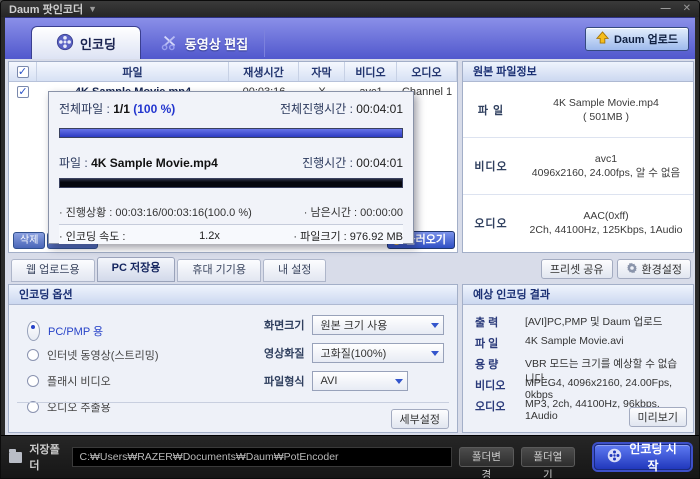 This screenshot has width=700, height=479. Describe the element at coordinates (136, 269) in the screenshot. I see `tab-pc-save: PC 저장용` at that location.